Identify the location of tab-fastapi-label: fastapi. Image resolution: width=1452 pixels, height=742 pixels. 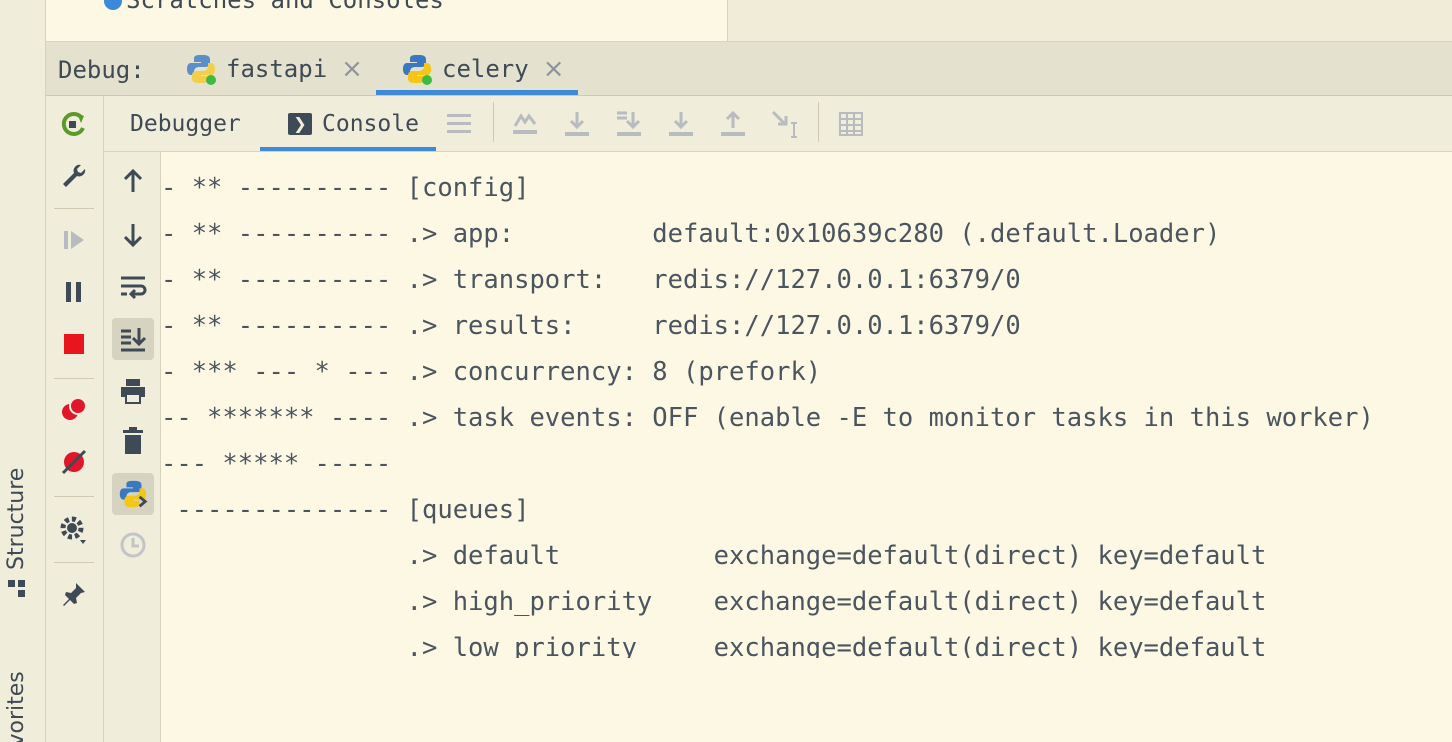
(277, 69).